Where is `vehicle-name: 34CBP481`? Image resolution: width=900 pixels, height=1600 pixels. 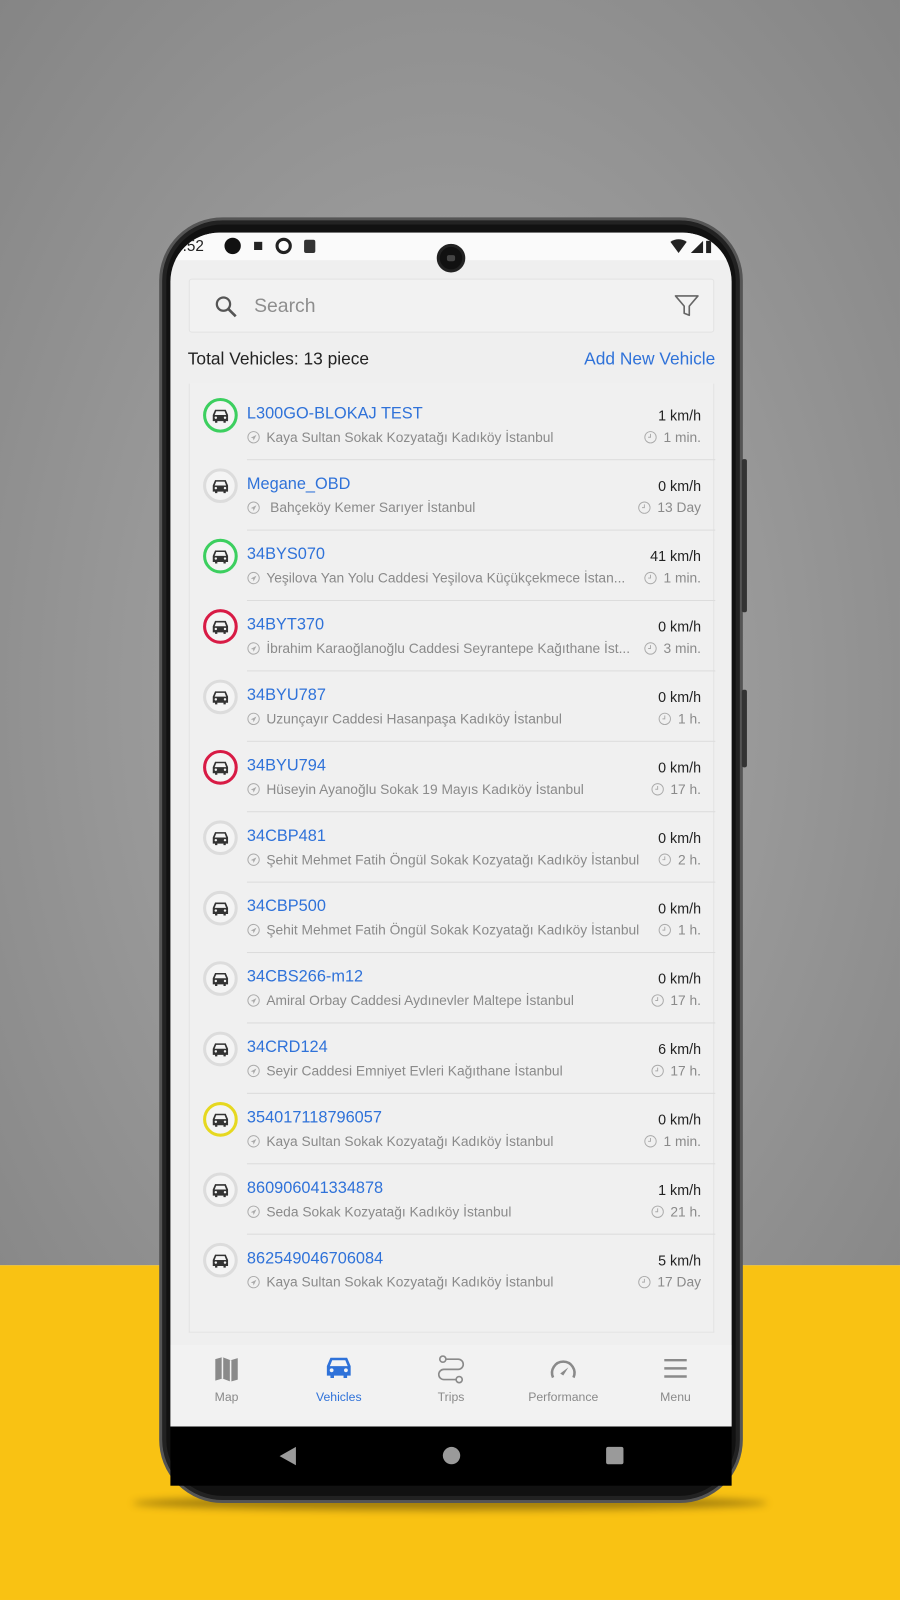
vehicle-name: 34CBP481 is located at coordinates (286, 837).